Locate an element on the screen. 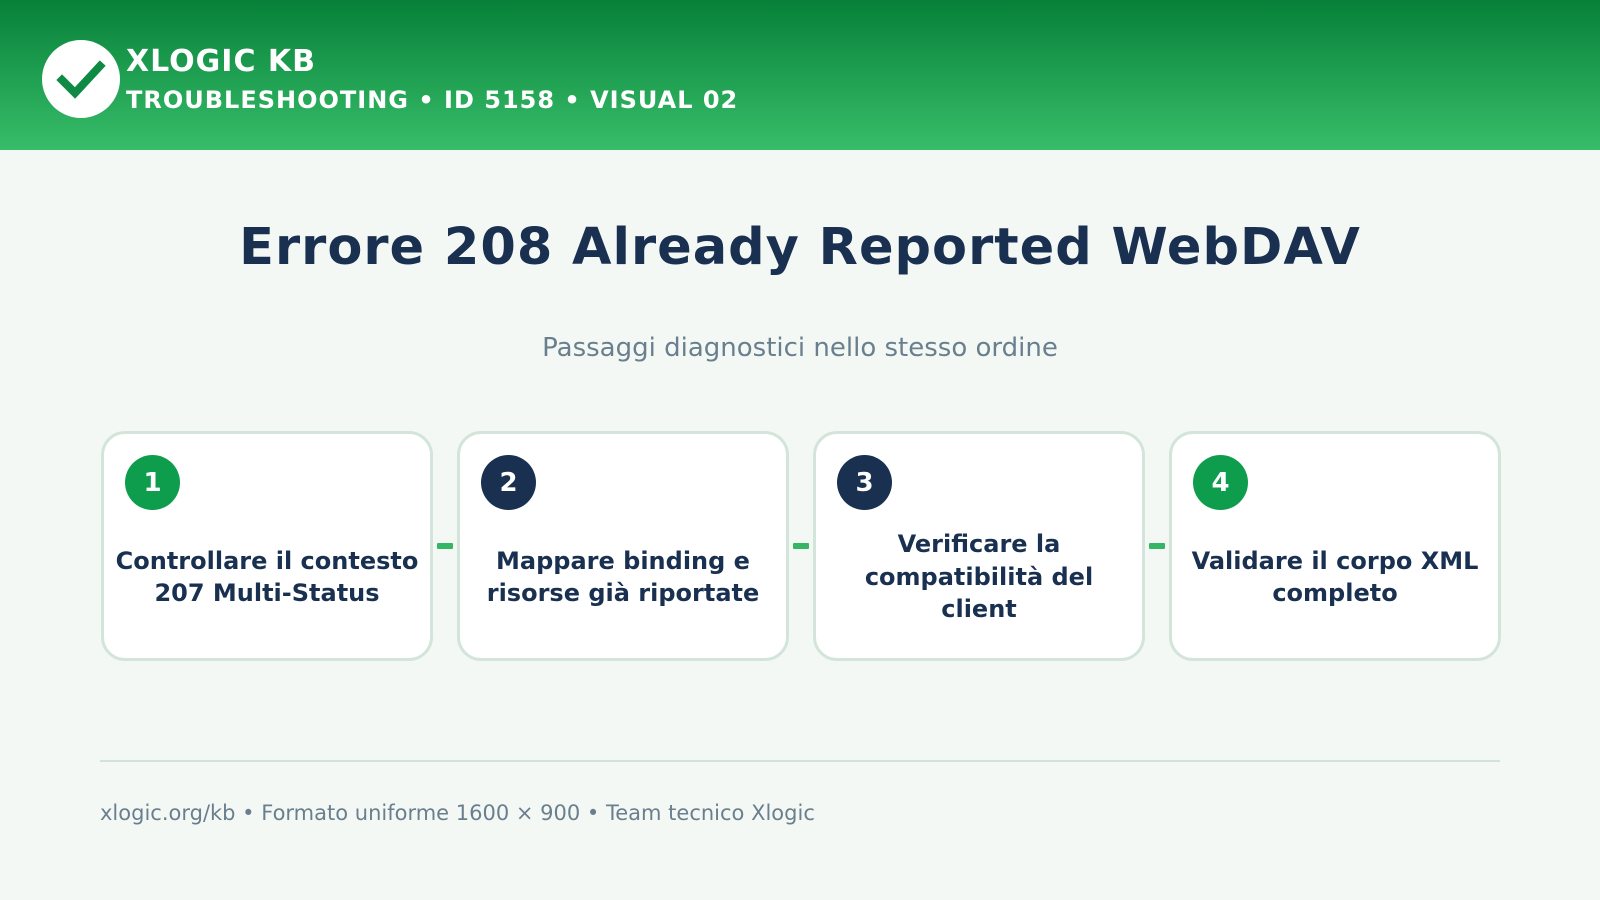 The height and width of the screenshot is (900, 1600). footer-divider is located at coordinates (800, 761).